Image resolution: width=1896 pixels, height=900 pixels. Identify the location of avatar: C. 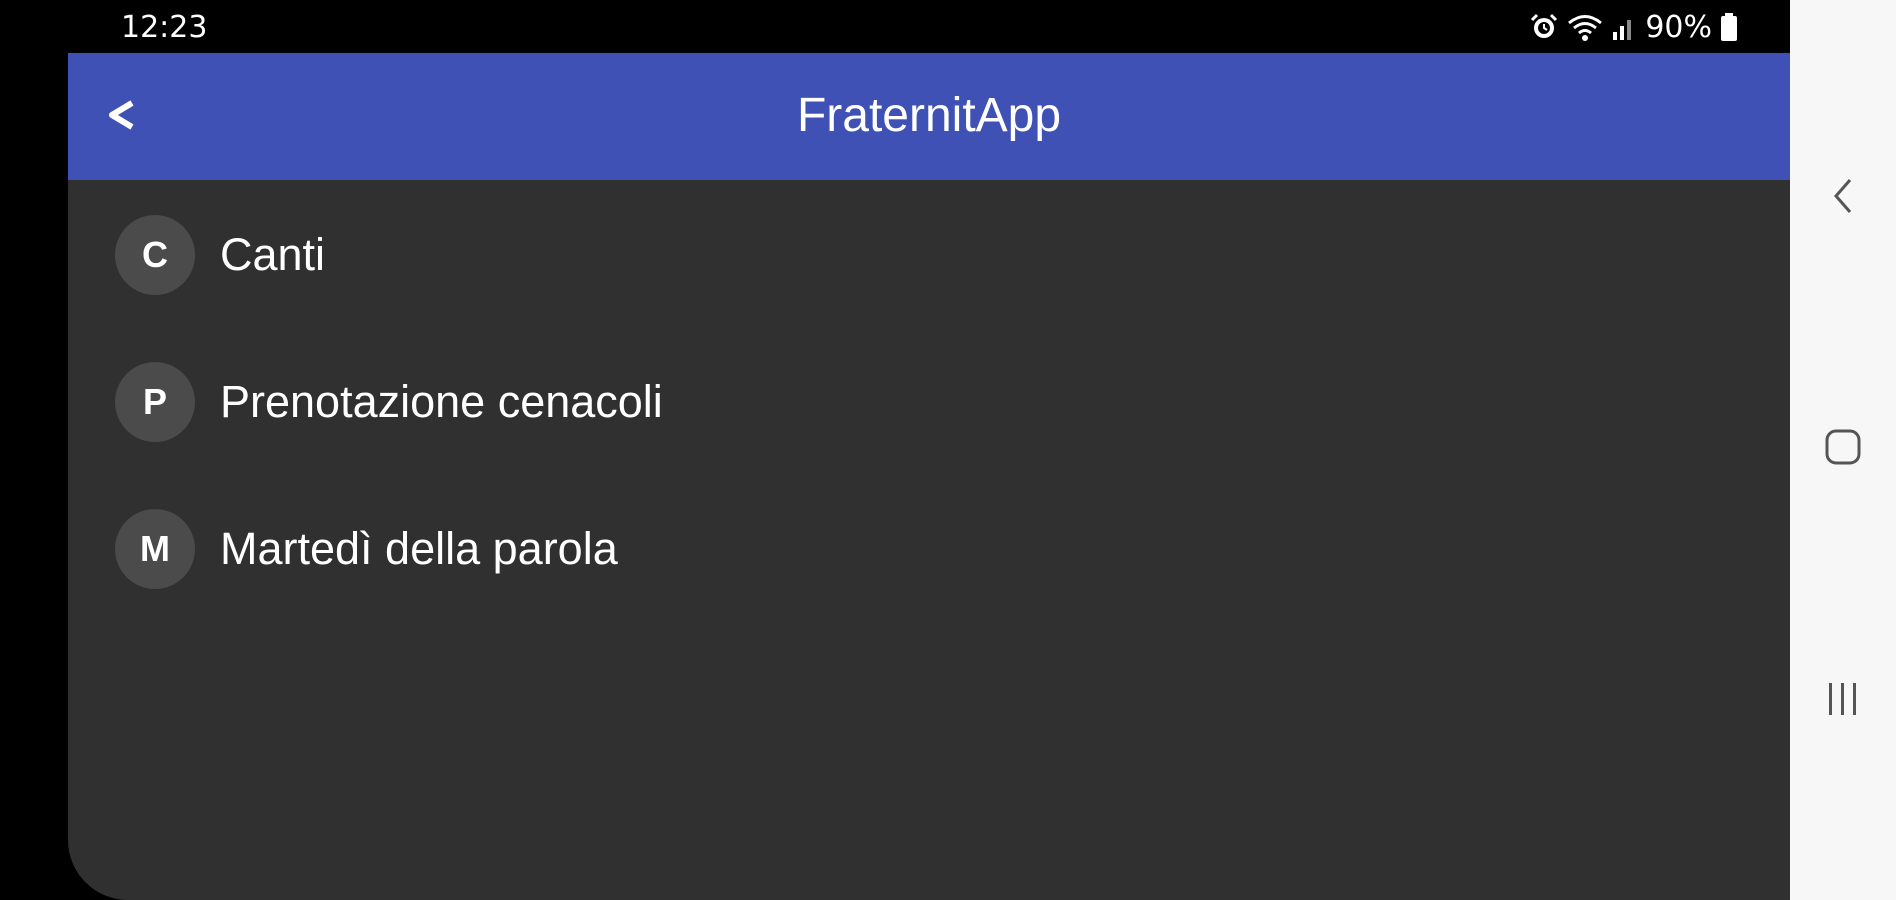
(155, 255).